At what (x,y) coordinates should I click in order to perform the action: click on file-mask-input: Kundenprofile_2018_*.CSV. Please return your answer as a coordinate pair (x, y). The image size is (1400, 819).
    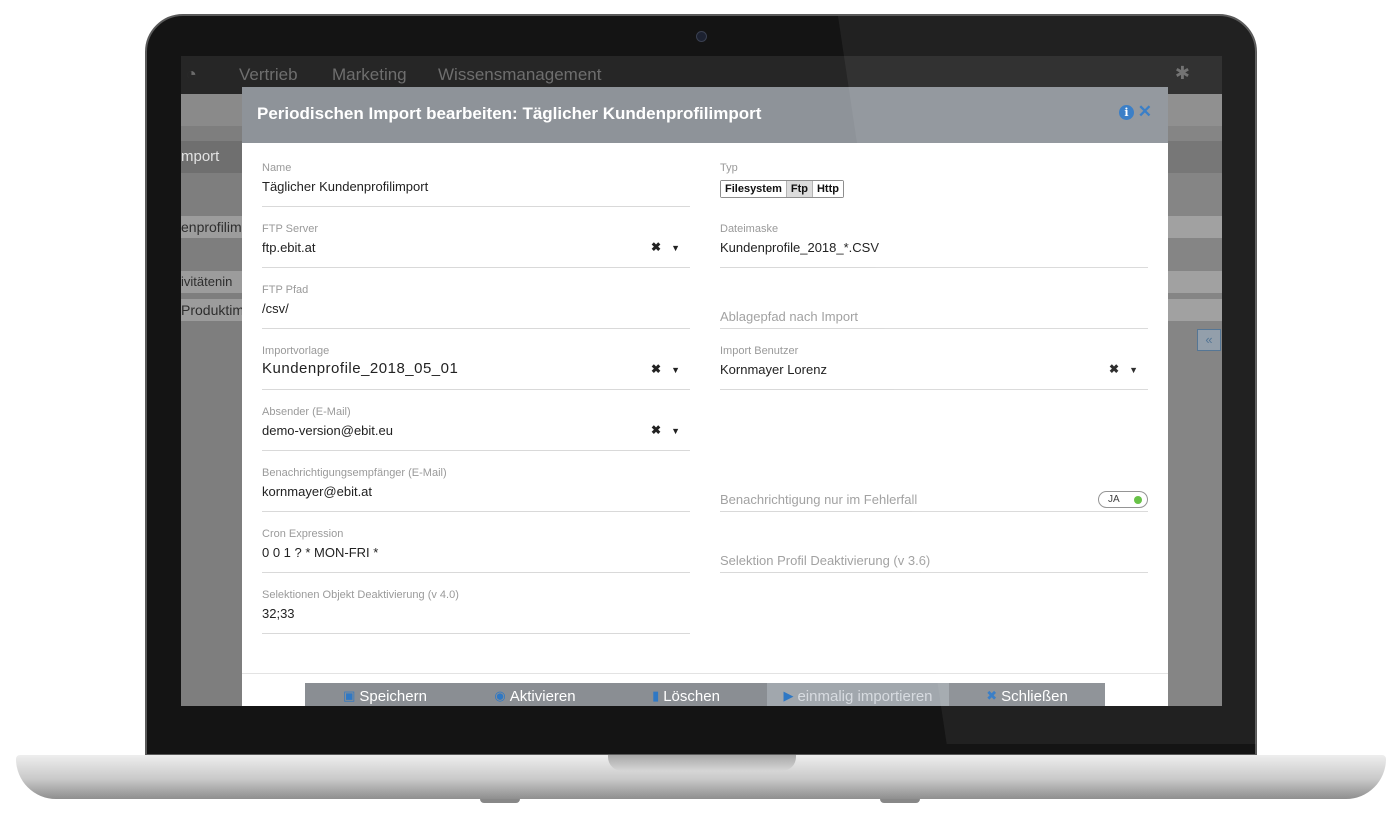
    Looking at the image, I should click on (799, 247).